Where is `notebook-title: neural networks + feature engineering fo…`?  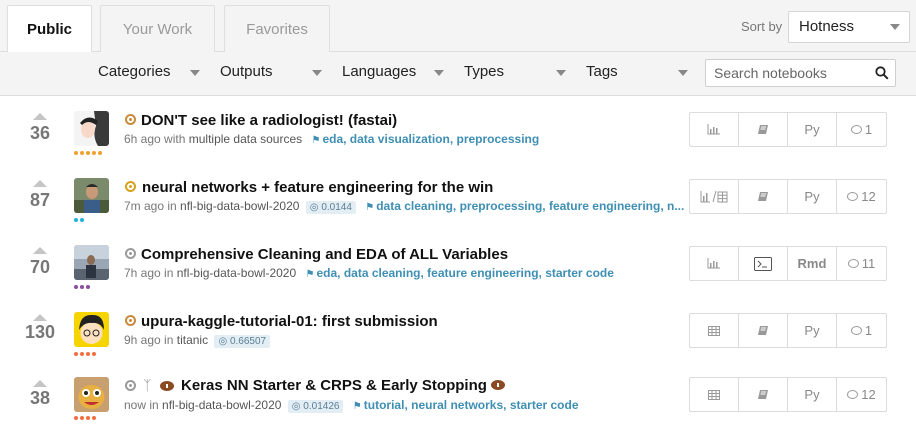
notebook-title: neural networks + feature engineering fo… is located at coordinates (317, 187).